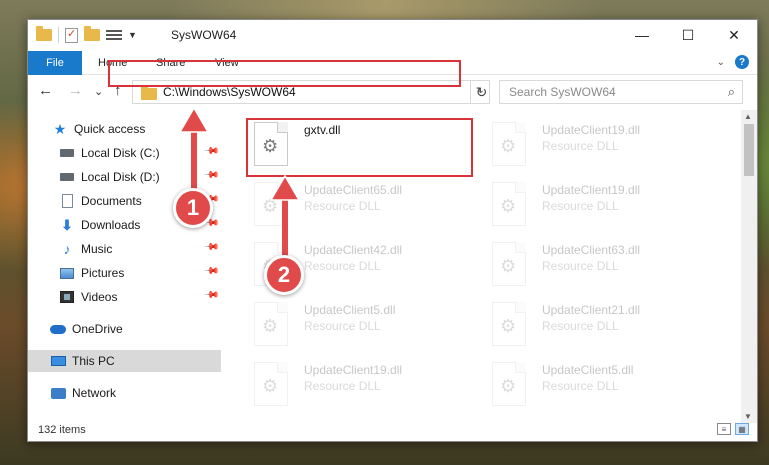  I want to click on annotation-arrows, so click(239, 182).